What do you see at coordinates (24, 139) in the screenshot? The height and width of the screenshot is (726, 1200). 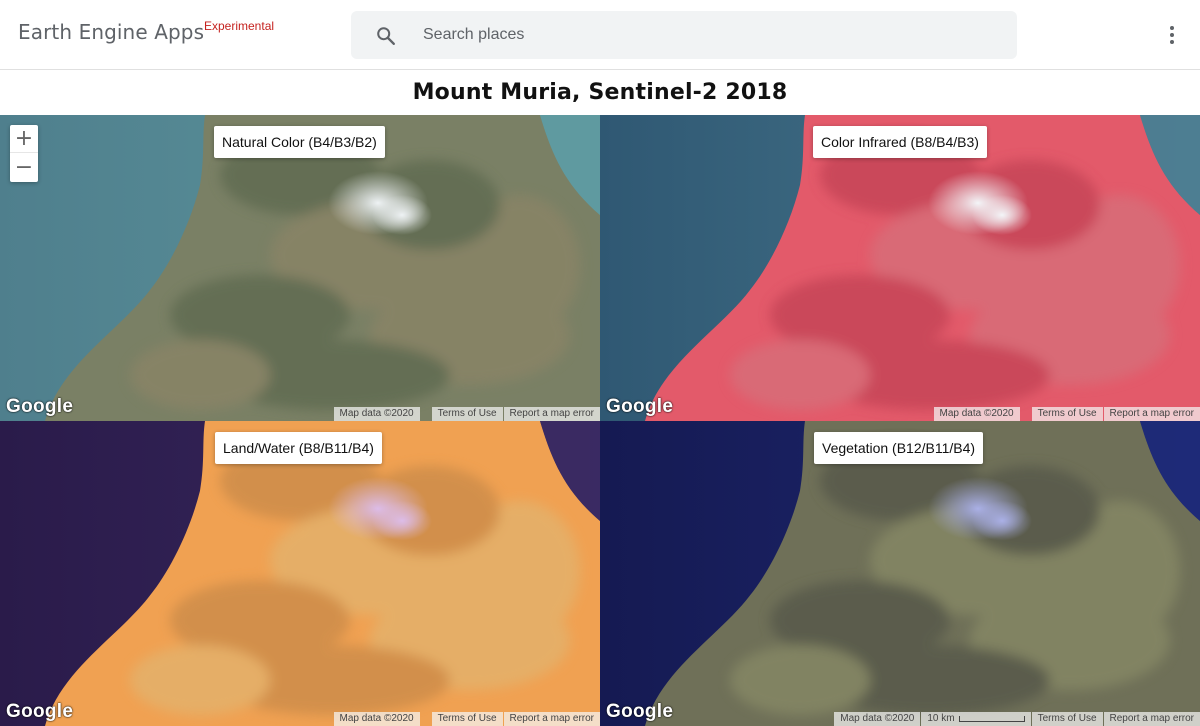 I see `zoom-in-button: +` at bounding box center [24, 139].